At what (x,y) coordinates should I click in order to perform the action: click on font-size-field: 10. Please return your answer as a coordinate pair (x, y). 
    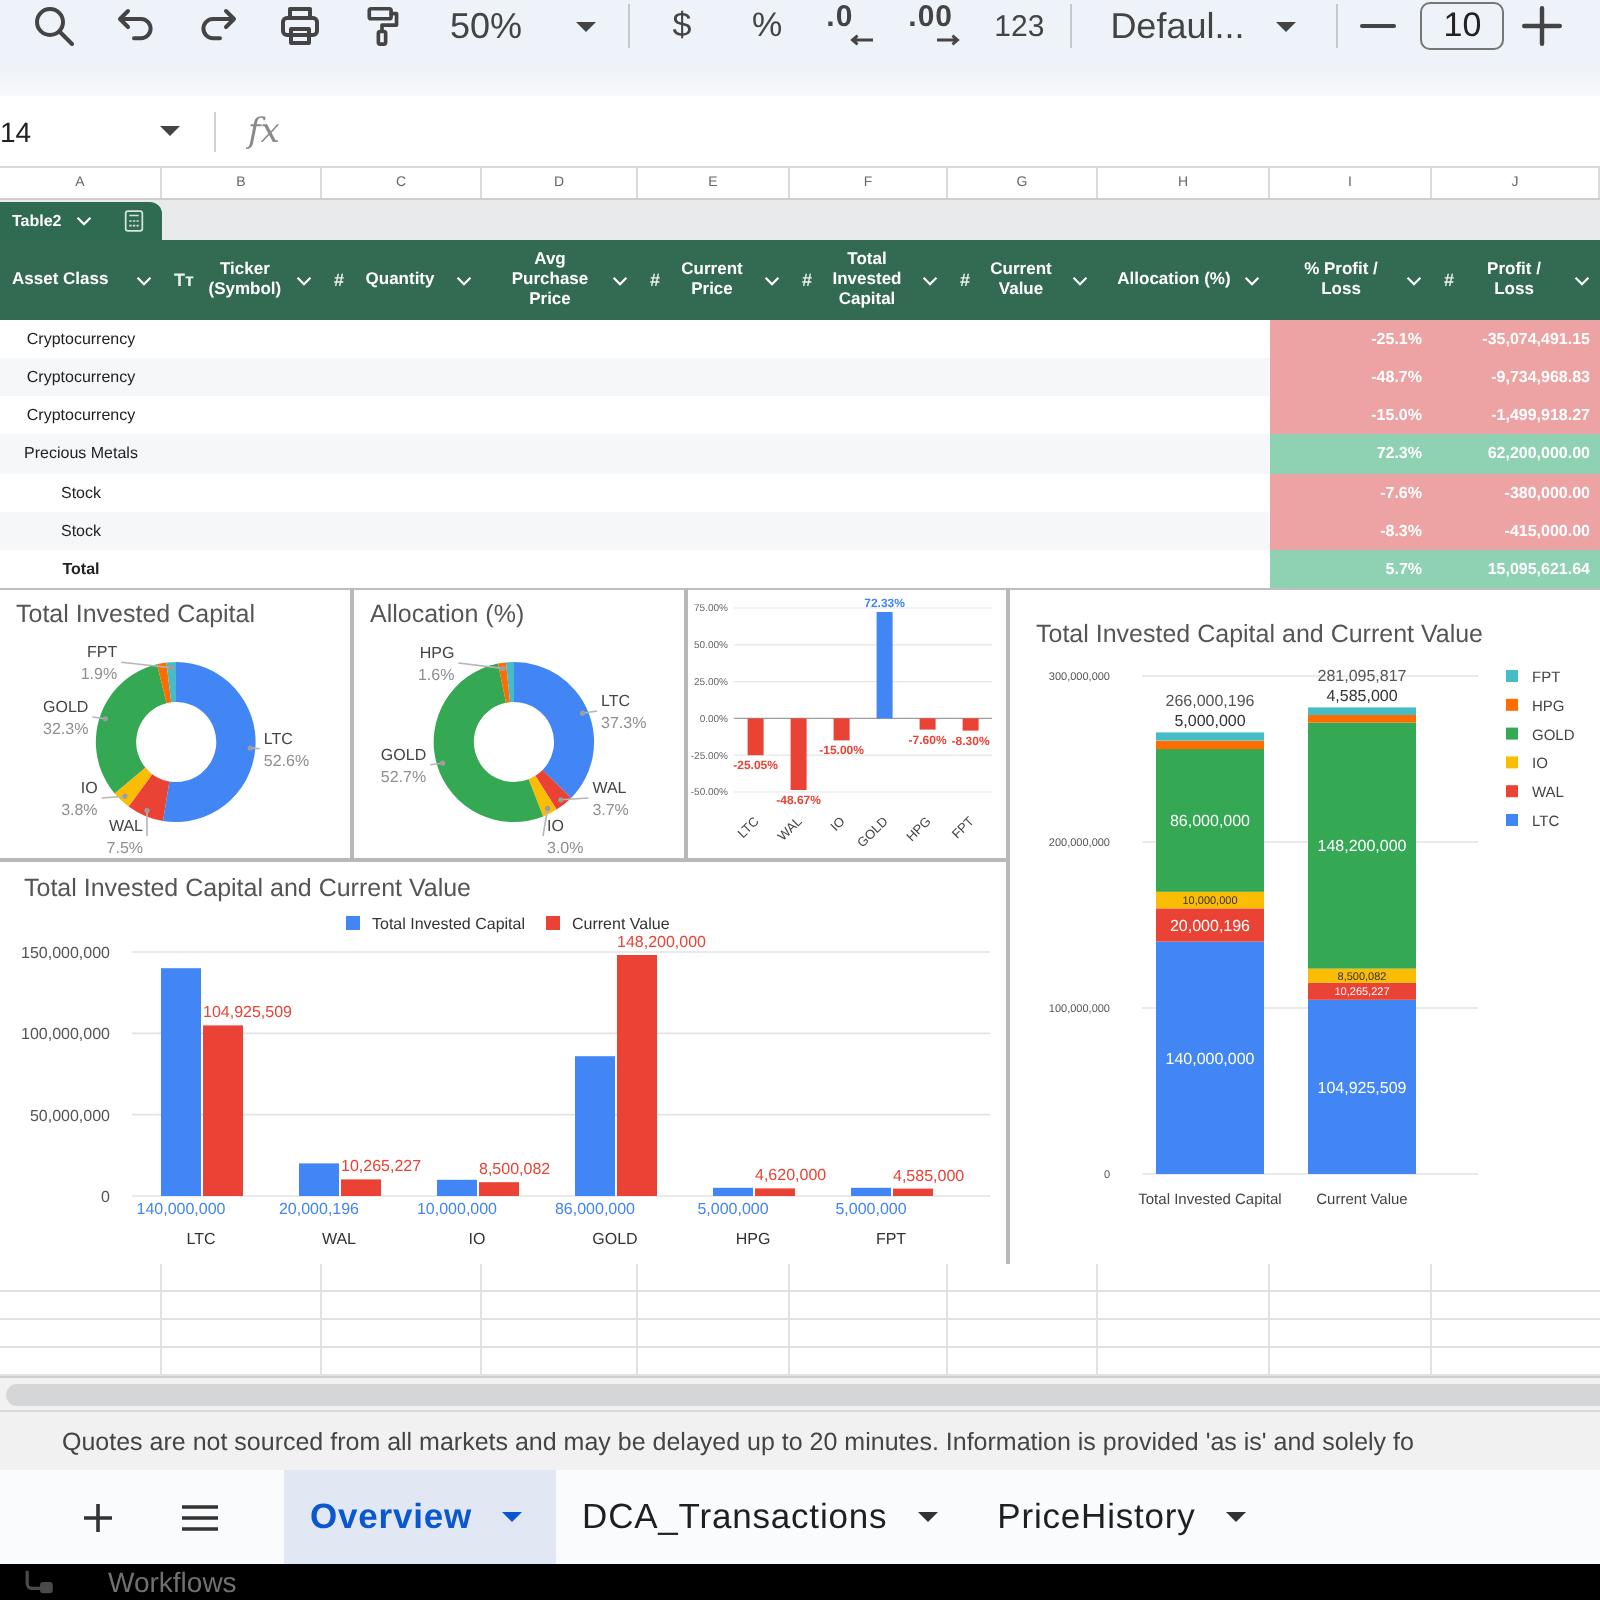
    Looking at the image, I should click on (1462, 26).